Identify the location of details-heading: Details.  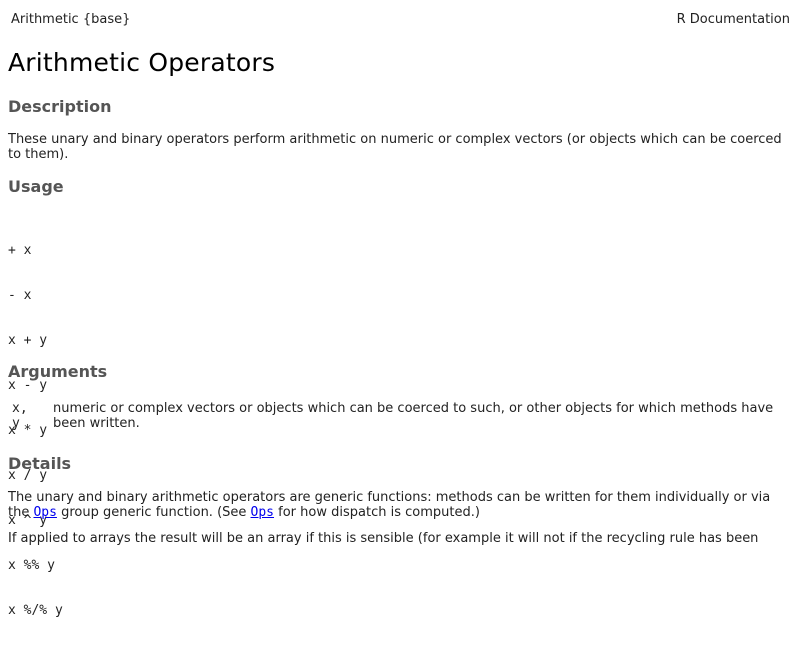
(40, 463).